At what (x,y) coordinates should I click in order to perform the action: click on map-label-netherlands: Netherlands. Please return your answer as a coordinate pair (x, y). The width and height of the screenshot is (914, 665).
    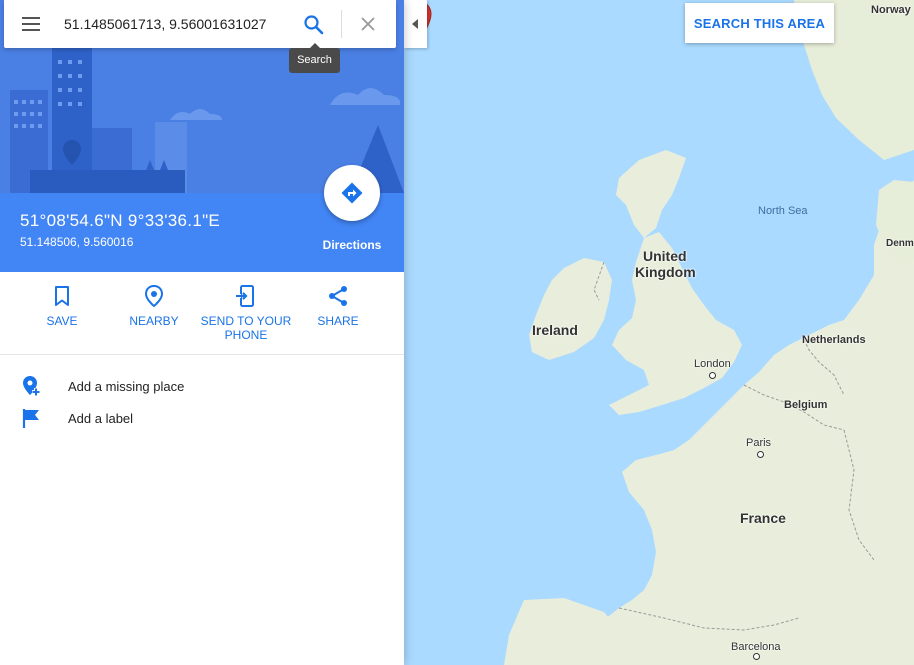
    Looking at the image, I should click on (834, 340).